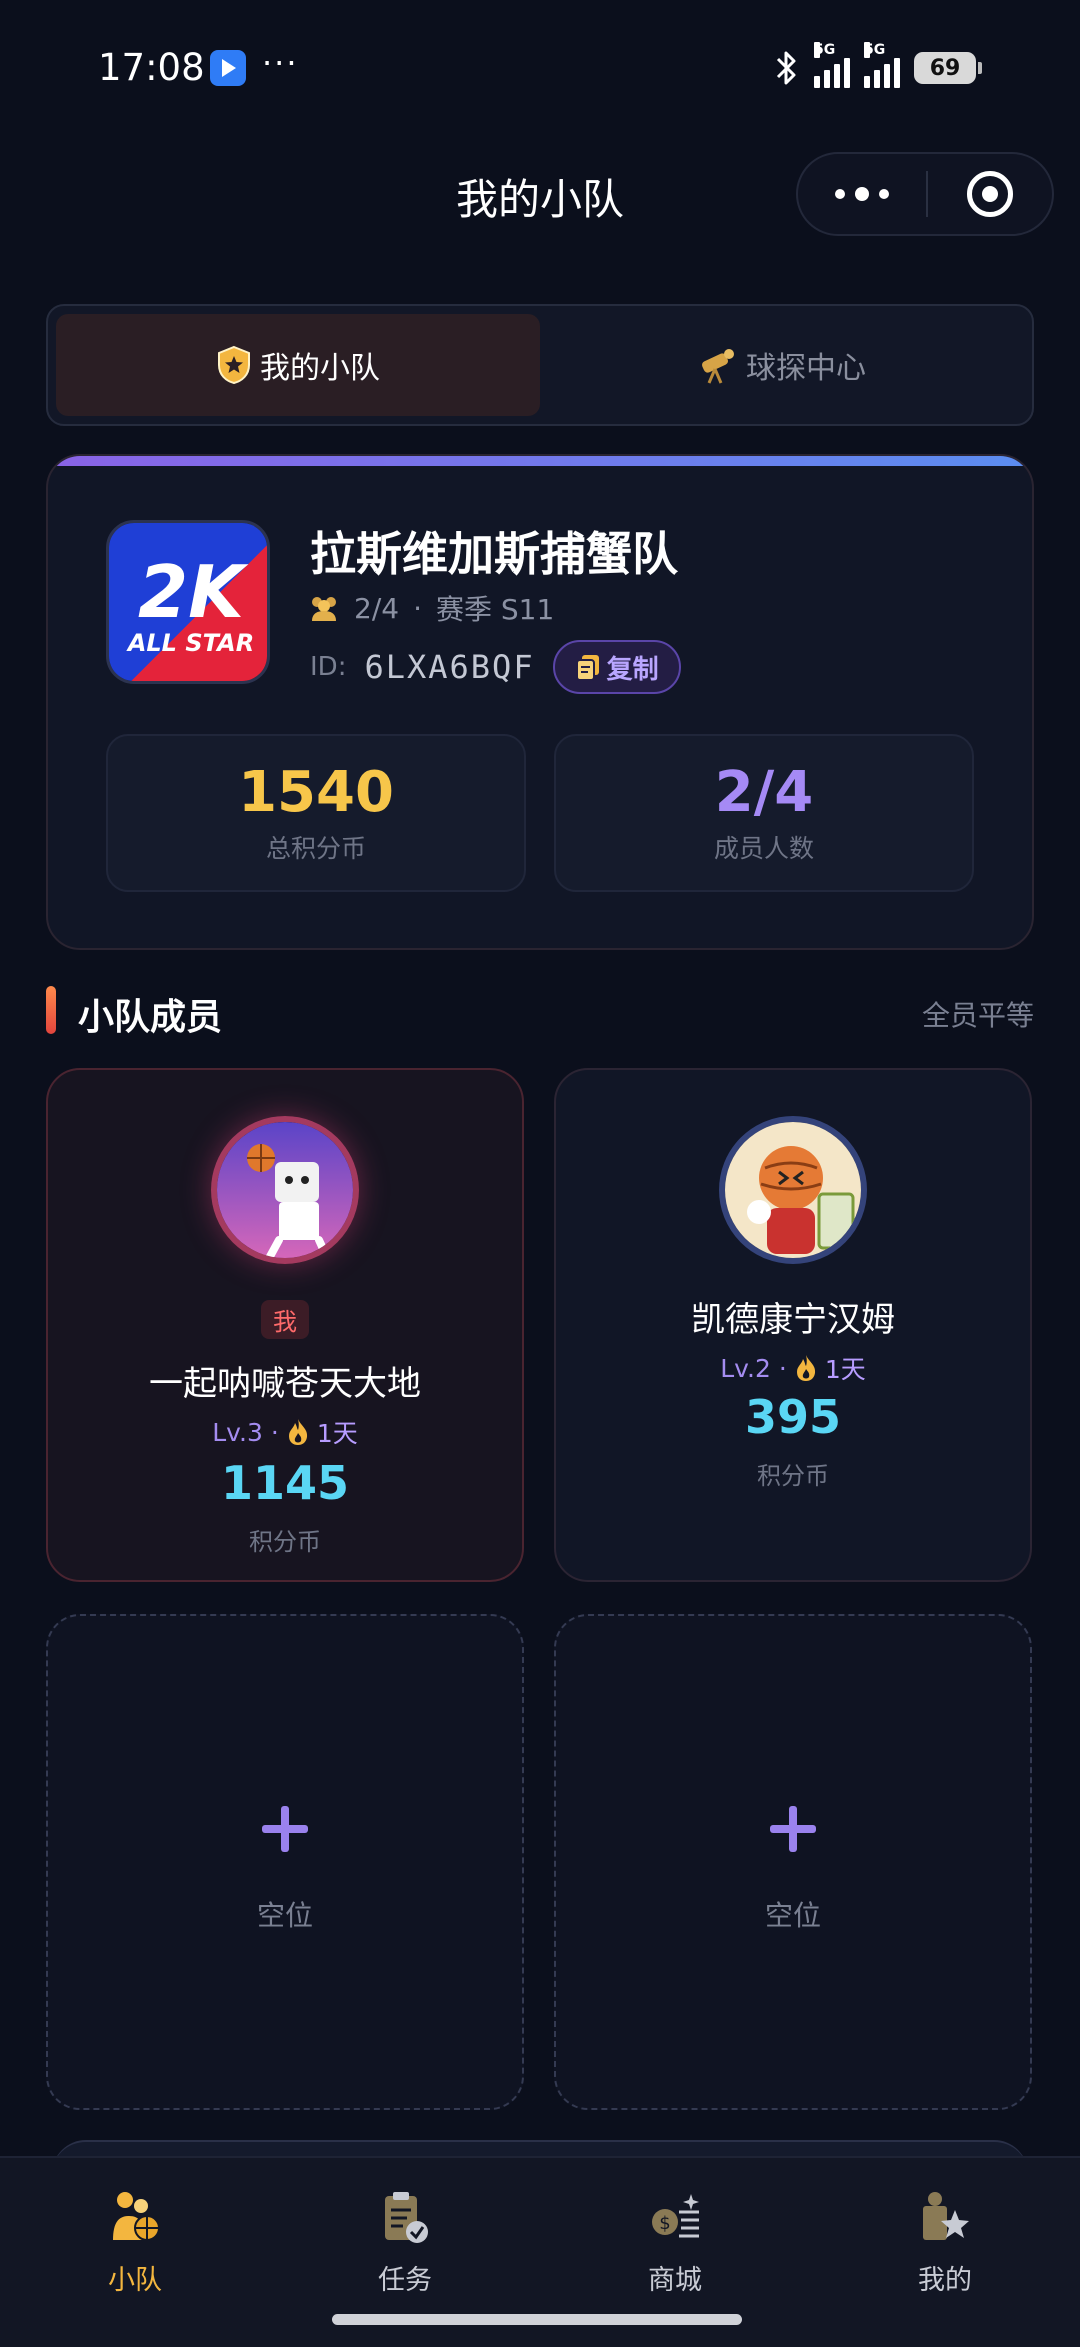  Describe the element at coordinates (540, 461) in the screenshot. I see `card-accent-line` at that location.